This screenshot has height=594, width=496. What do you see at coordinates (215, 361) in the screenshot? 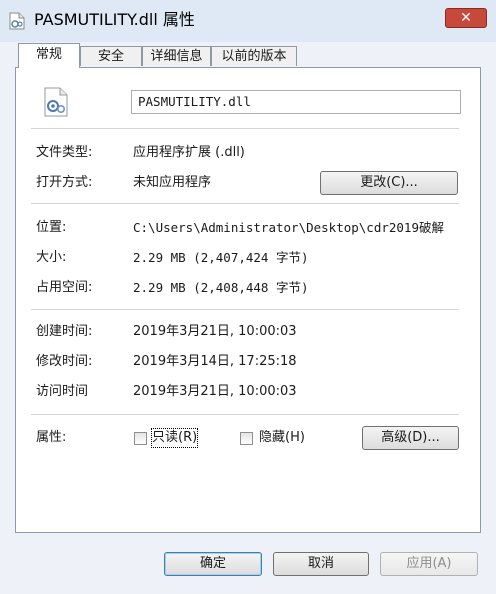
I see `modified-value: 2019年3月14日, 17:25:18` at bounding box center [215, 361].